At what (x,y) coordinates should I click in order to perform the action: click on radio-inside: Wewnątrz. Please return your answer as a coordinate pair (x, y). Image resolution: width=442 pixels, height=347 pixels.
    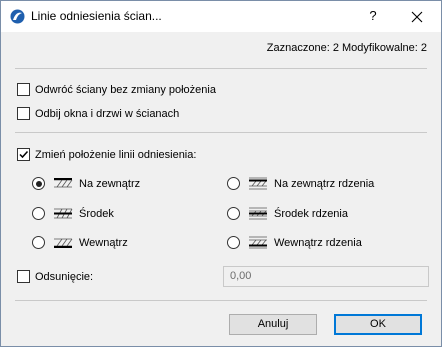
    Looking at the image, I should click on (80, 242).